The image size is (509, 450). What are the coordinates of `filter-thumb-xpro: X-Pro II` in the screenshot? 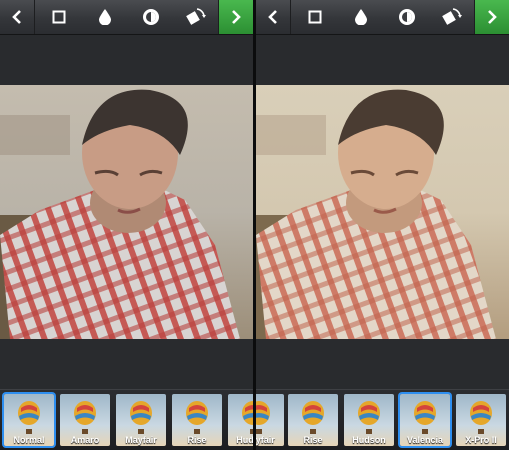 It's located at (481, 421).